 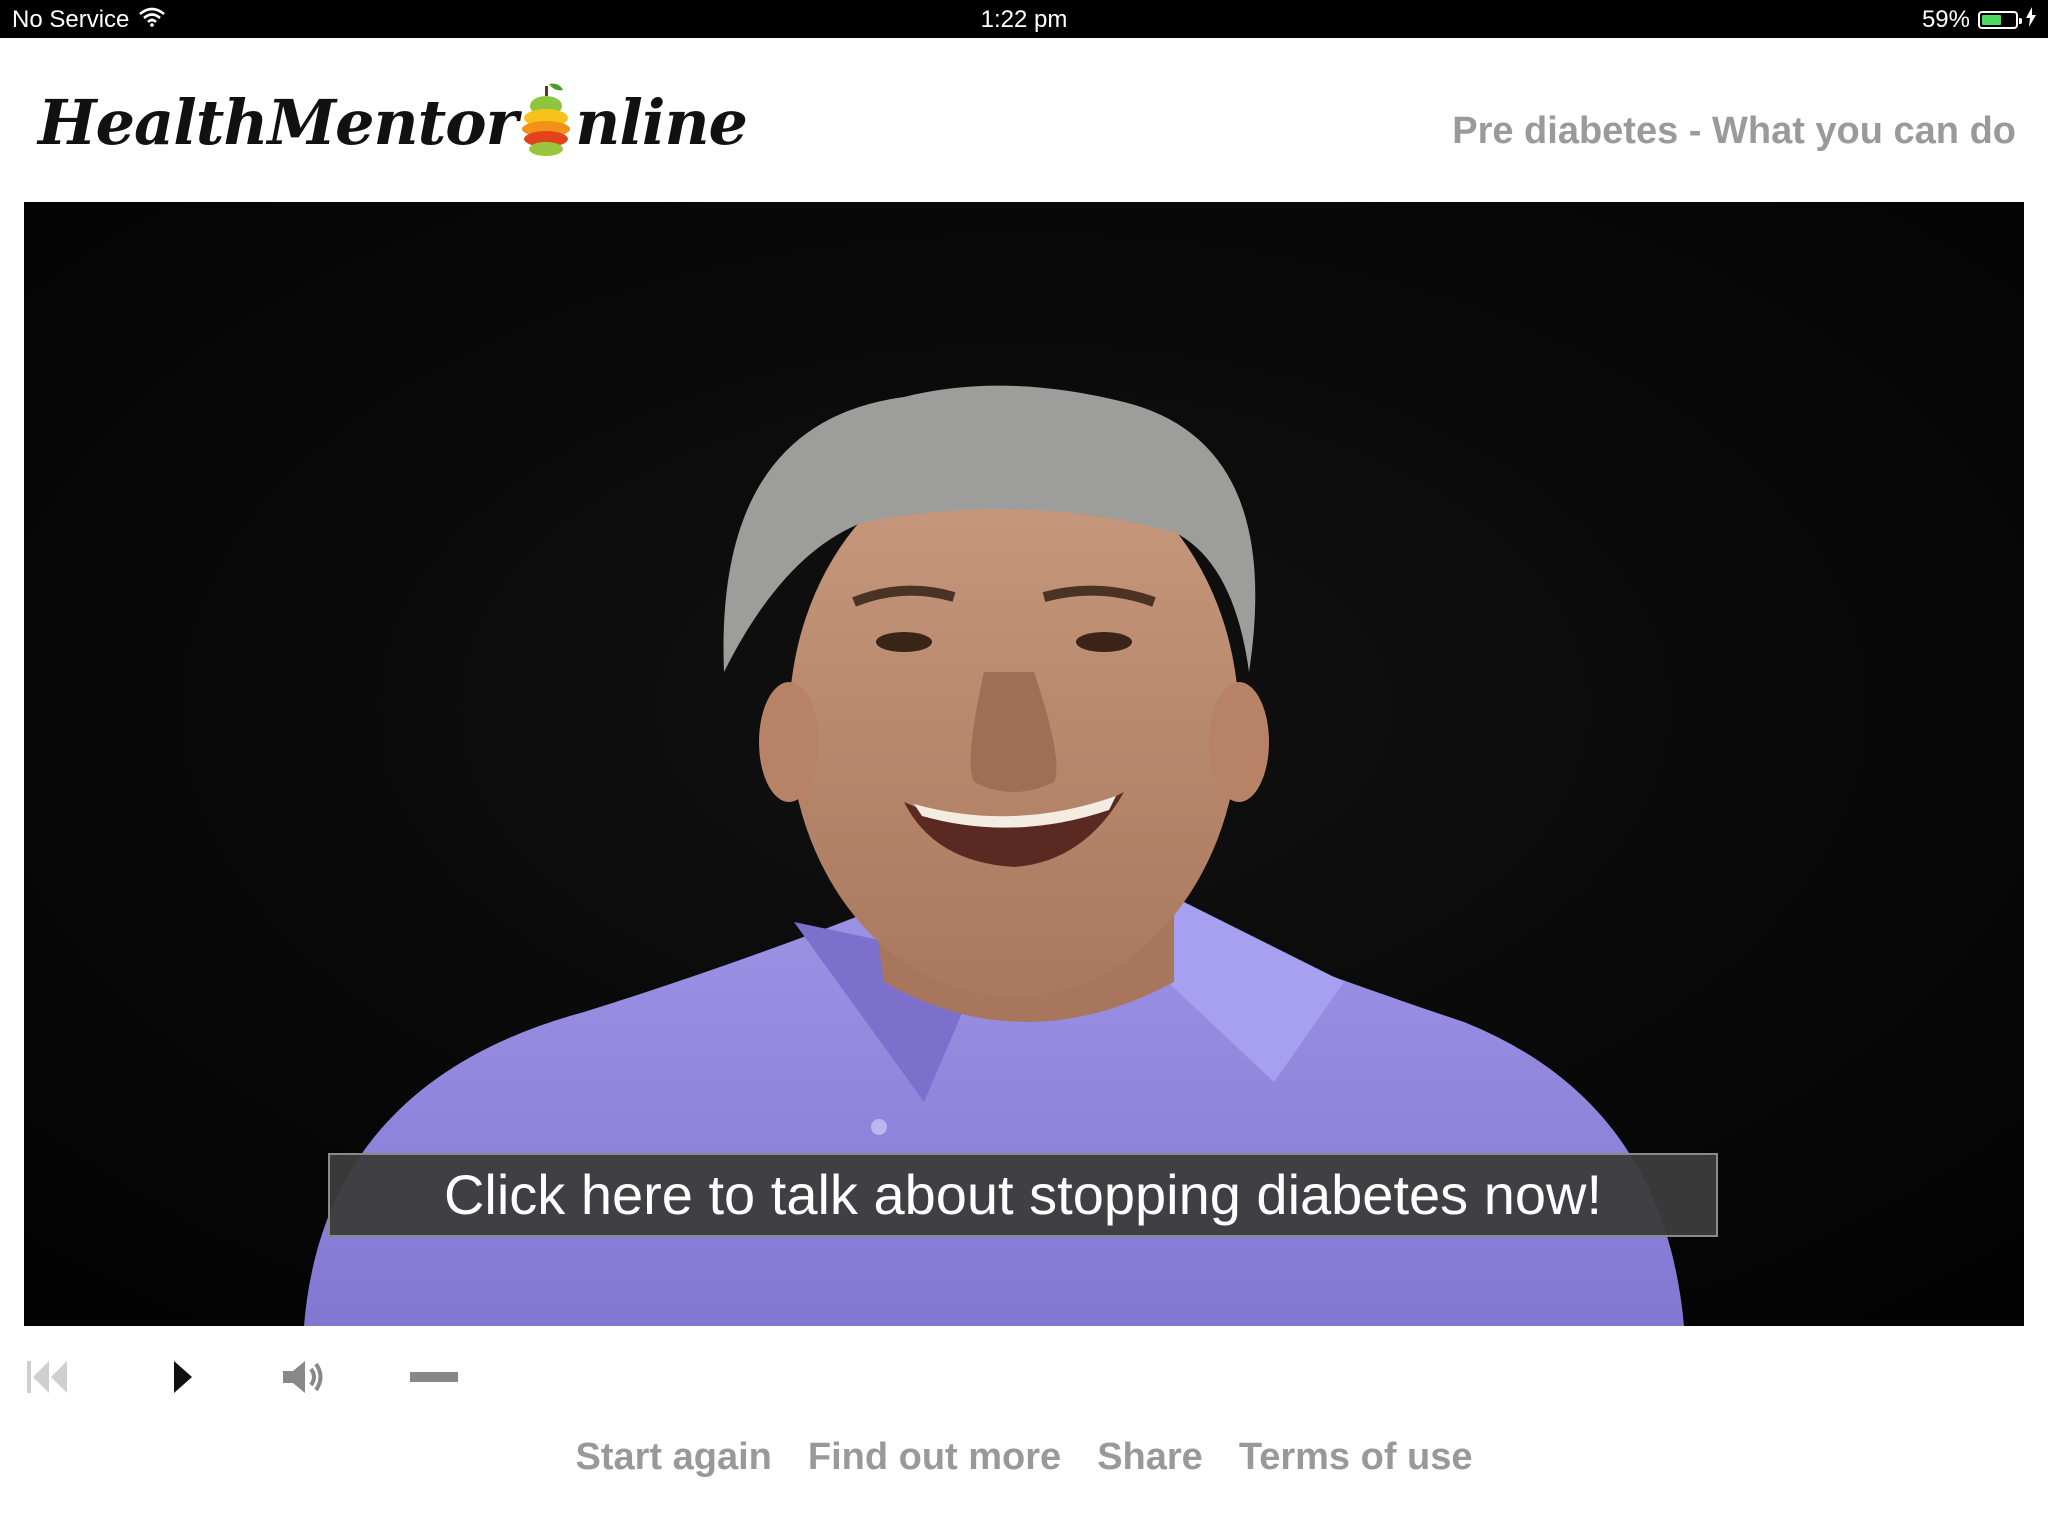 What do you see at coordinates (47, 1377) in the screenshot?
I see `restart-icon` at bounding box center [47, 1377].